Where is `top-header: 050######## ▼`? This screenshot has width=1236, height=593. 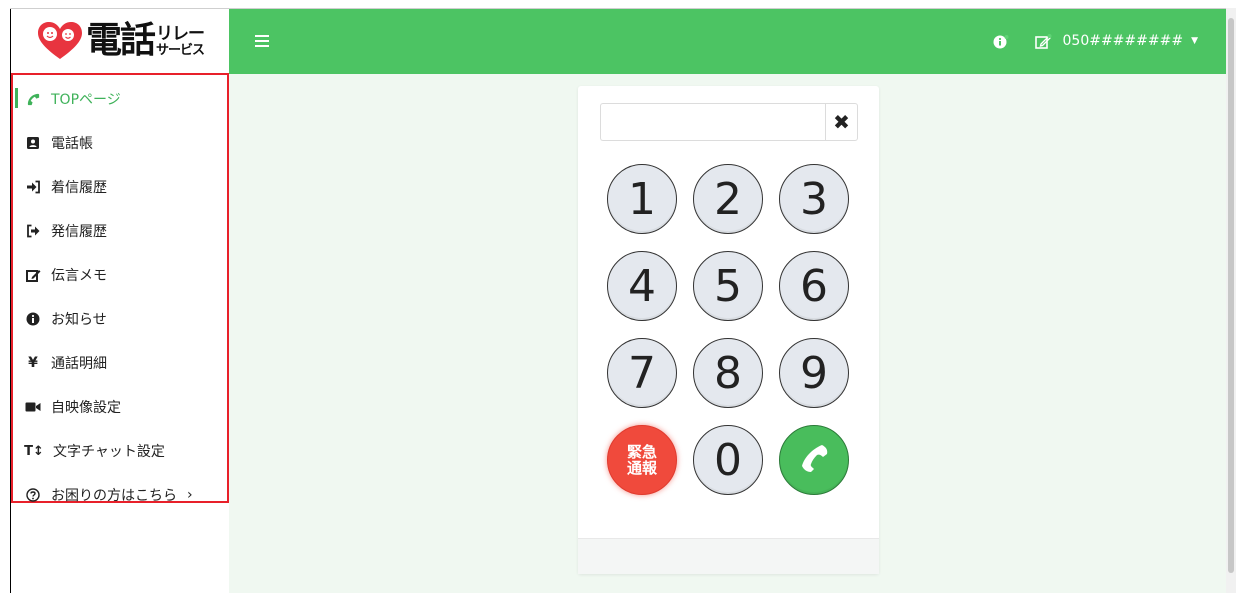 top-header: 050######## ▼ is located at coordinates (727, 41).